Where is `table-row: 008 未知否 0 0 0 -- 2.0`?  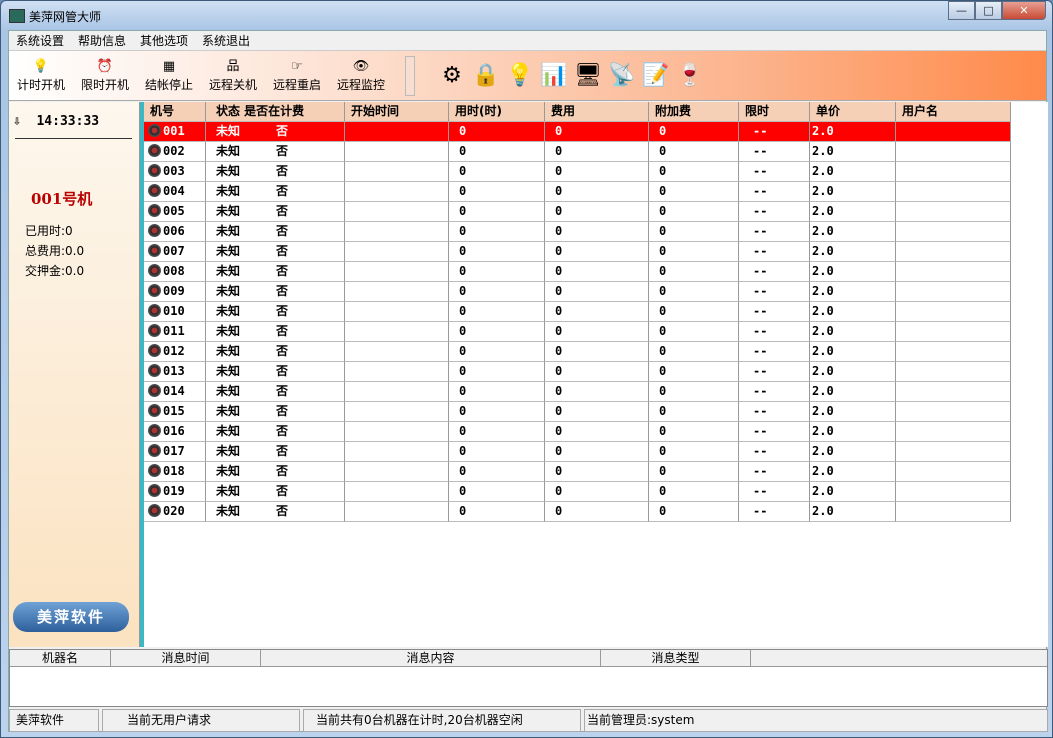
table-row: 008 未知否 0 0 0 -- 2.0 is located at coordinates (577, 272).